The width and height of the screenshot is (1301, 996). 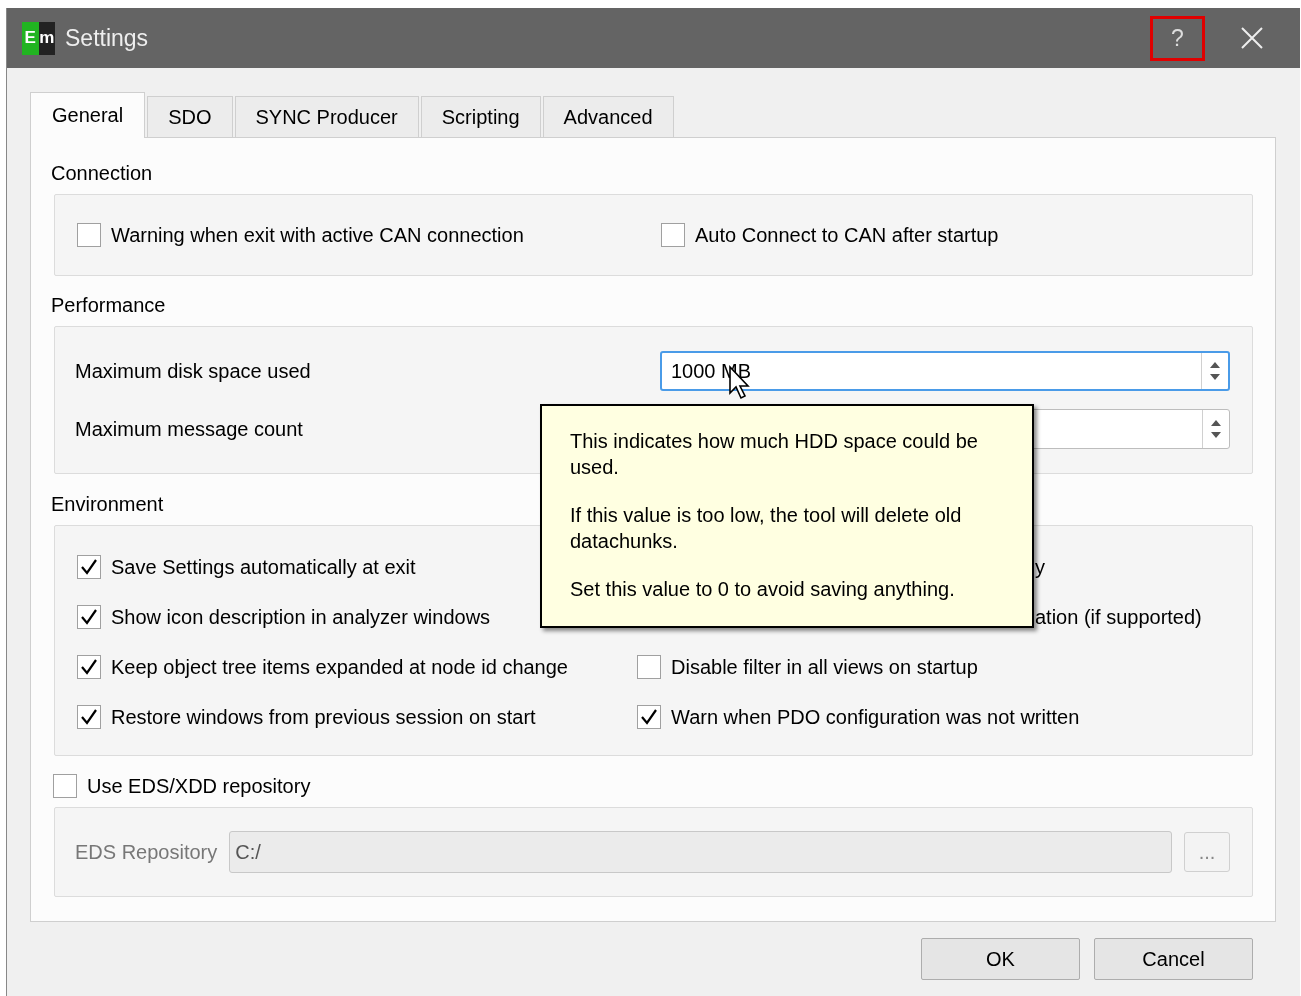 I want to click on tab: SYNC Producer, so click(x=326, y=116).